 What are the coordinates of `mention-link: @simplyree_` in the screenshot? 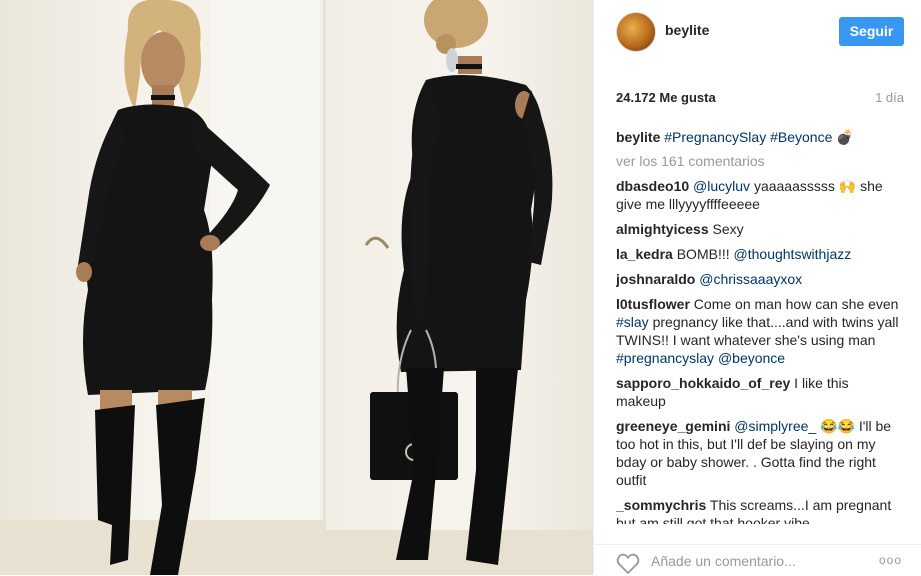 It's located at (775, 426).